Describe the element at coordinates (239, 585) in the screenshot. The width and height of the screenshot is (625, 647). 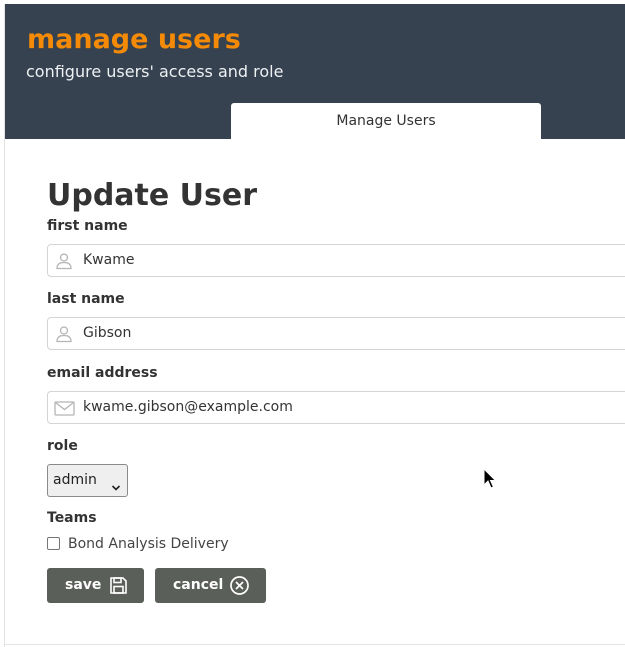
I see `close-circle-icon` at that location.